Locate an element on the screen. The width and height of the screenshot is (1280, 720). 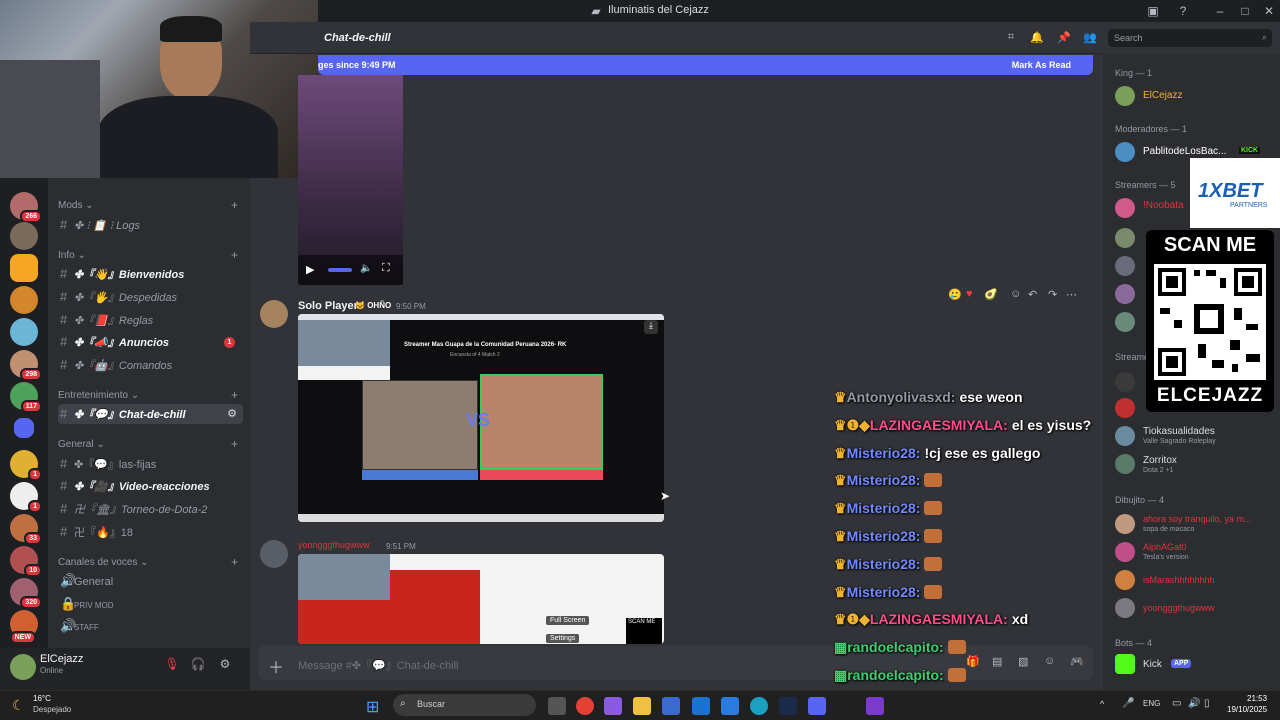
server-icon: 33 is located at coordinates (26, 529).